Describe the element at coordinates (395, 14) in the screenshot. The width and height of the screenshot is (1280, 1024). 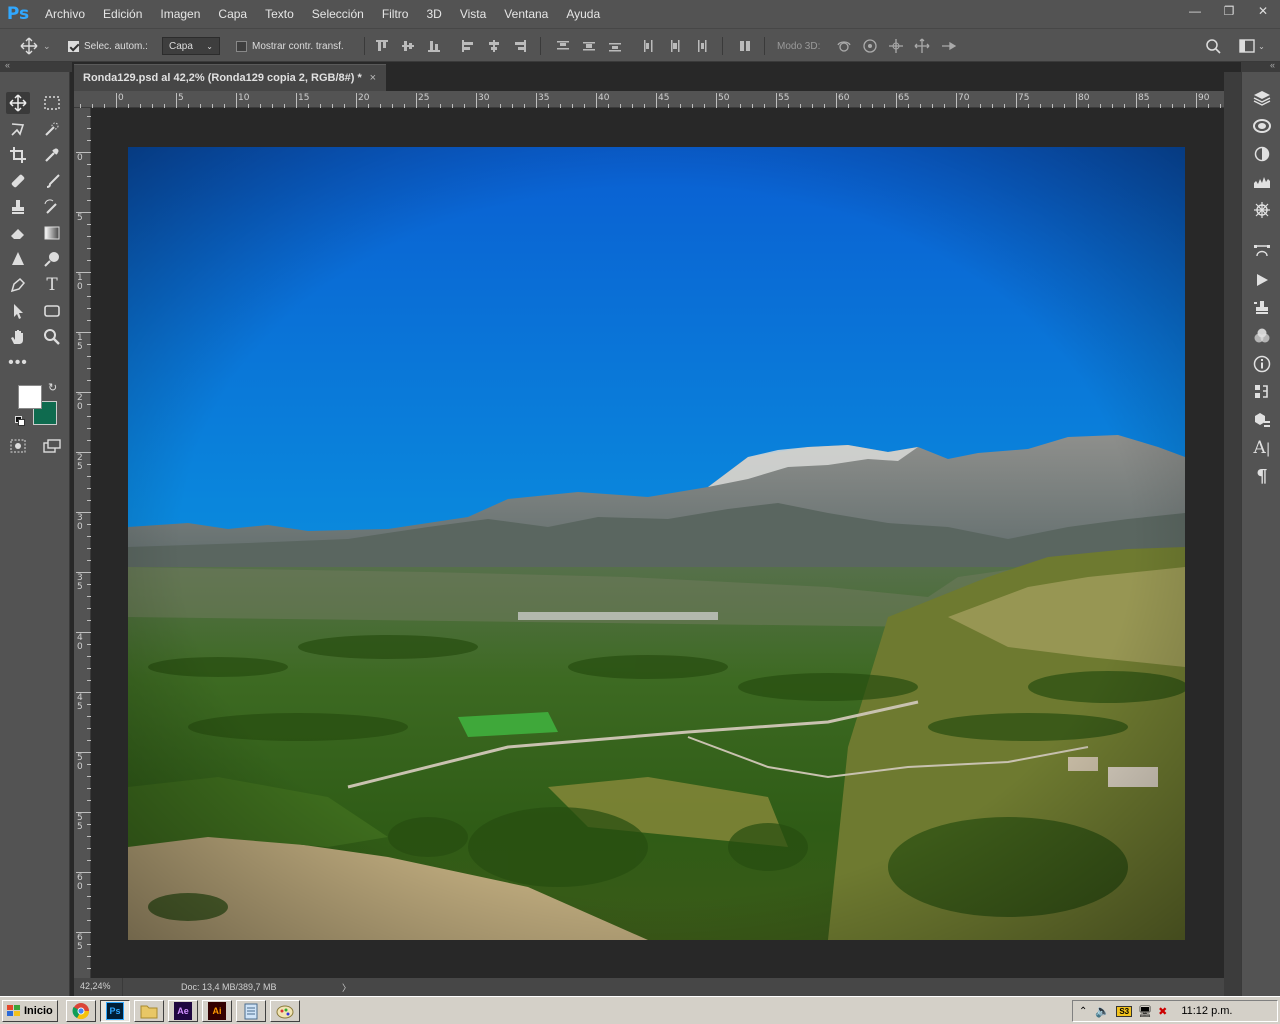
I see `menu-filtro: Filtro` at that location.